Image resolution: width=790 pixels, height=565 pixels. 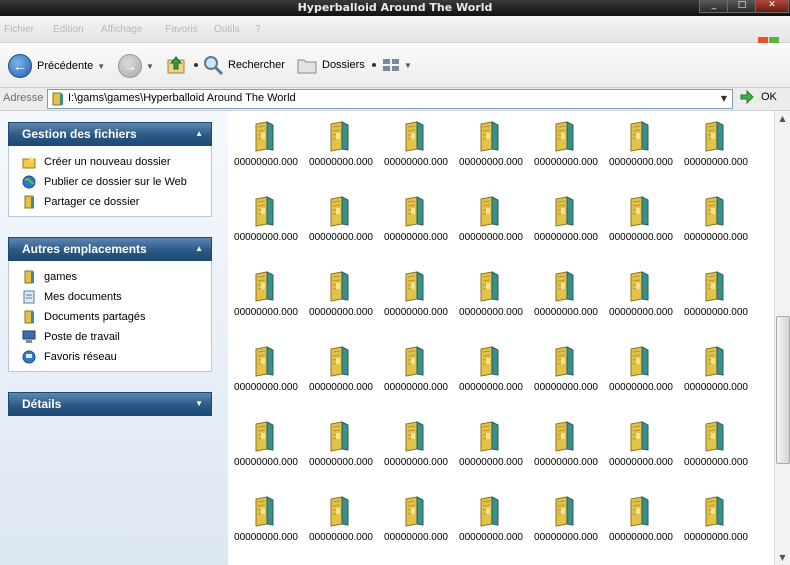 I want to click on place-shared-documents: Documents partagés, so click(x=110, y=317).